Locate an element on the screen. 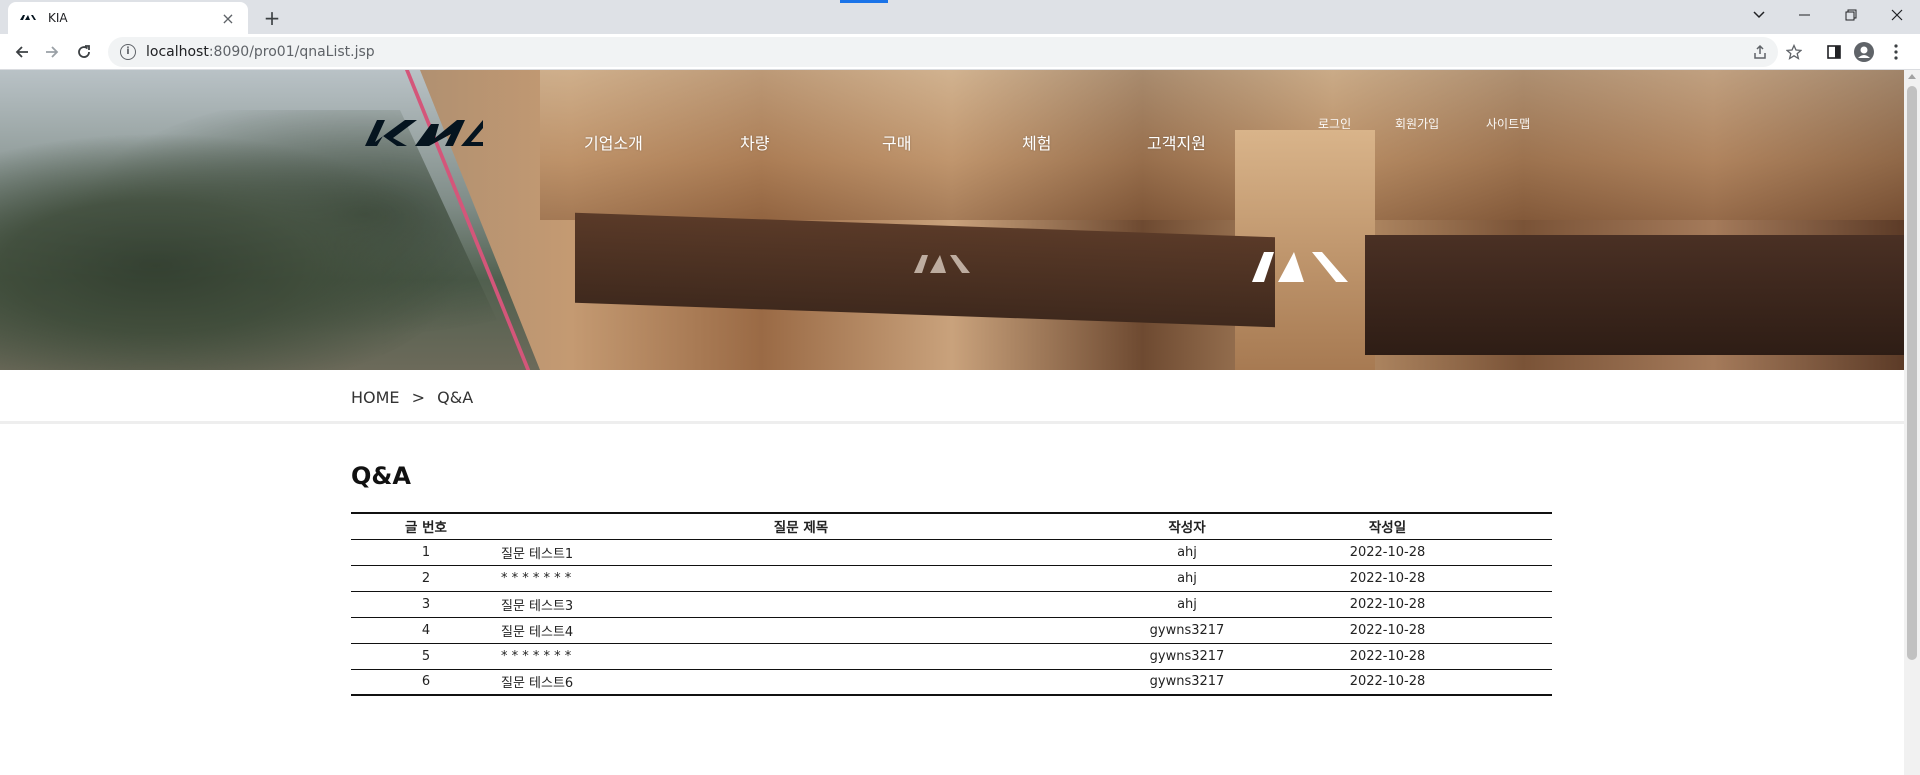 The width and height of the screenshot is (1920, 775). url-host: localhost is located at coordinates (177, 52).